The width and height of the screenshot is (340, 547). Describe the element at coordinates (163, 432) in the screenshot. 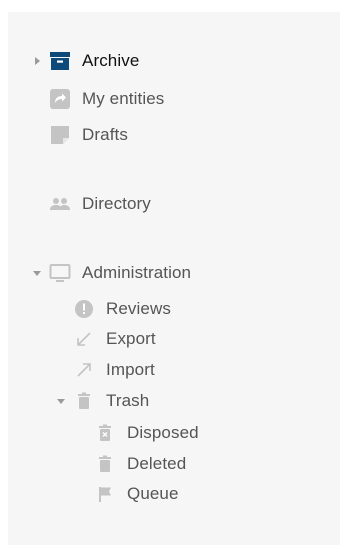

I see `nav-item-label: Disposed` at that location.